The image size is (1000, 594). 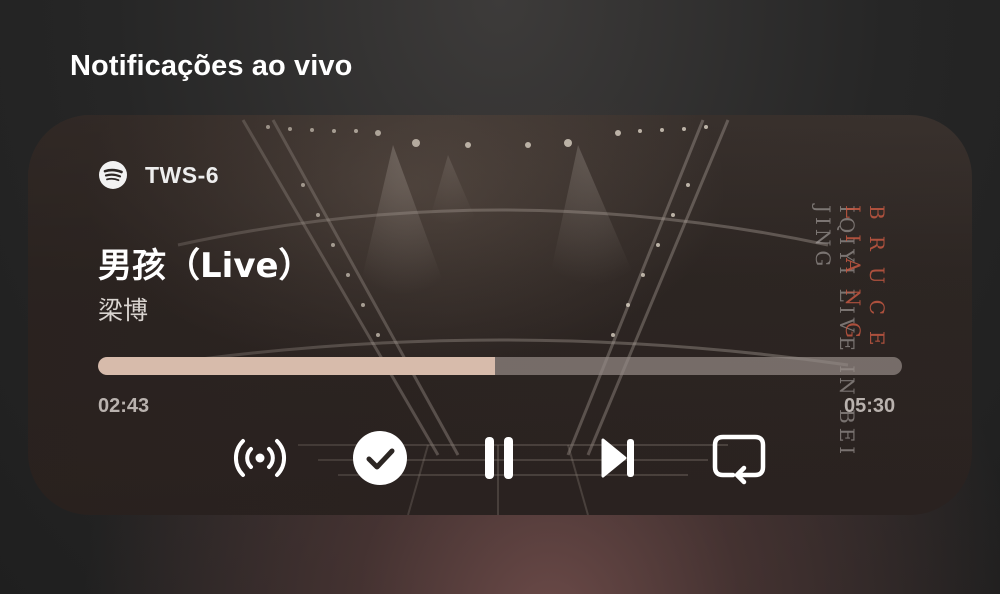 What do you see at coordinates (113, 175) in the screenshot?
I see `spotify-icon` at bounding box center [113, 175].